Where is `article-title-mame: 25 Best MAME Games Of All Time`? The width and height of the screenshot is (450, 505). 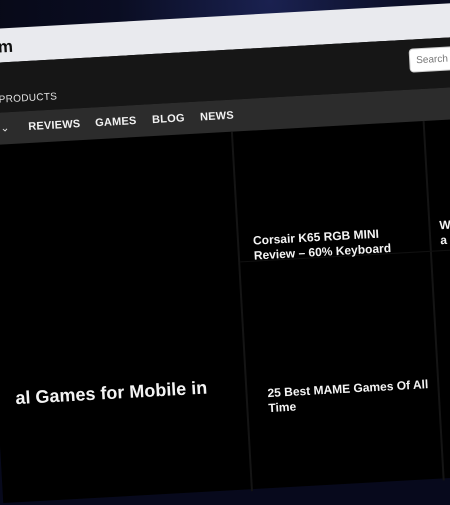
article-title-mame: 25 Best MAME Games Of All Time is located at coordinates (348, 396).